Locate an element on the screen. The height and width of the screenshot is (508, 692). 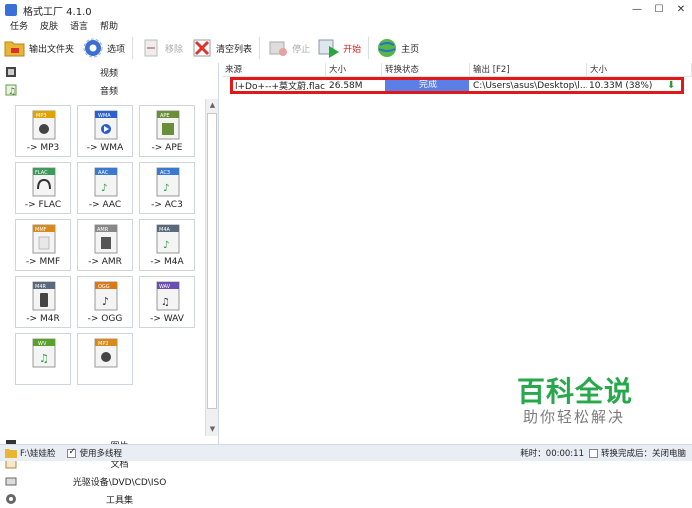
after-convert-checkbox: 转换完成后：关闭电脑 is located at coordinates (637, 453).